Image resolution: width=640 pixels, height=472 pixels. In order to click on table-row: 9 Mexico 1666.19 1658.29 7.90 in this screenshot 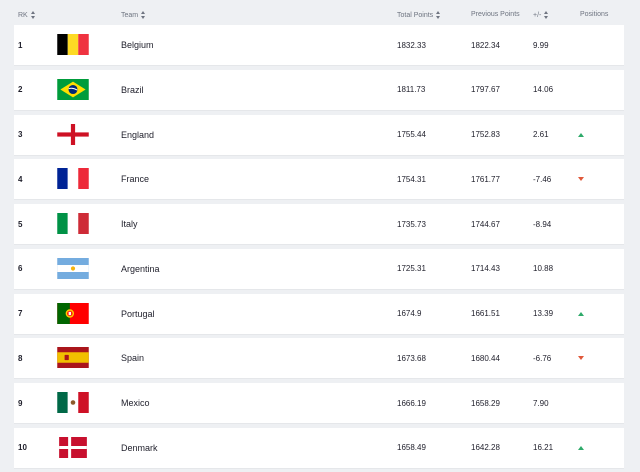, I will do `click(319, 403)`.